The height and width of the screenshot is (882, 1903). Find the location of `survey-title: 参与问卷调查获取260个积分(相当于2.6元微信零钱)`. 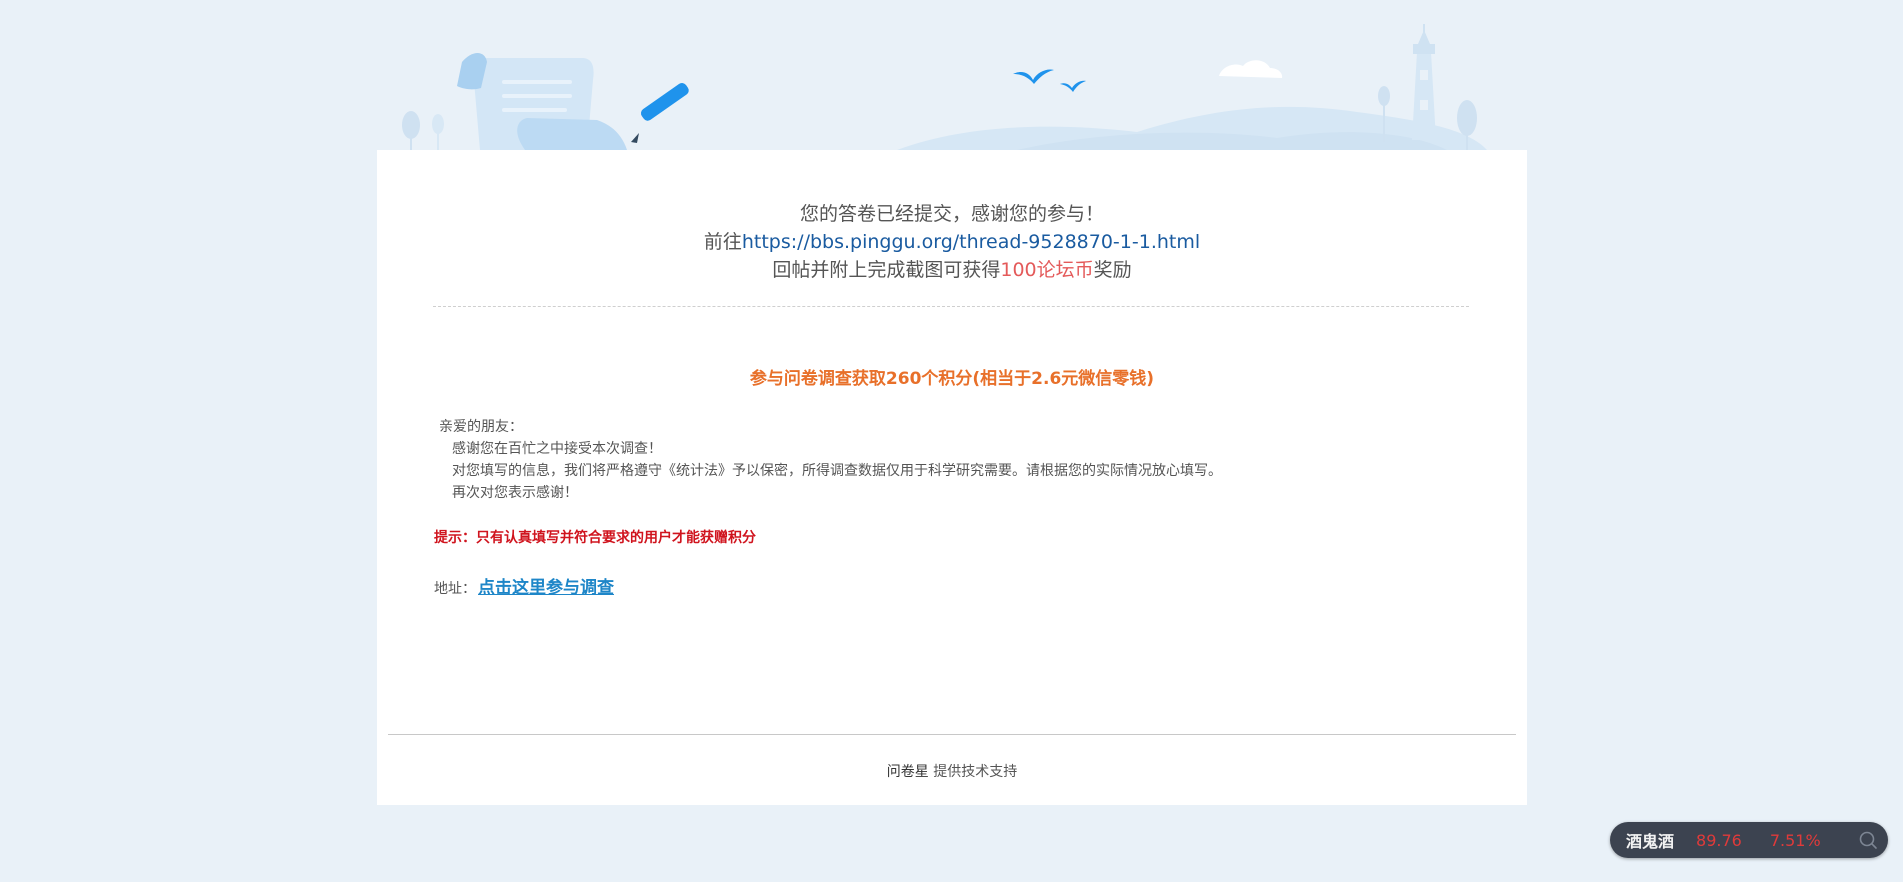

survey-title: 参与问卷调查获取260个积分(相当于2.6元微信零钱) is located at coordinates (952, 379).